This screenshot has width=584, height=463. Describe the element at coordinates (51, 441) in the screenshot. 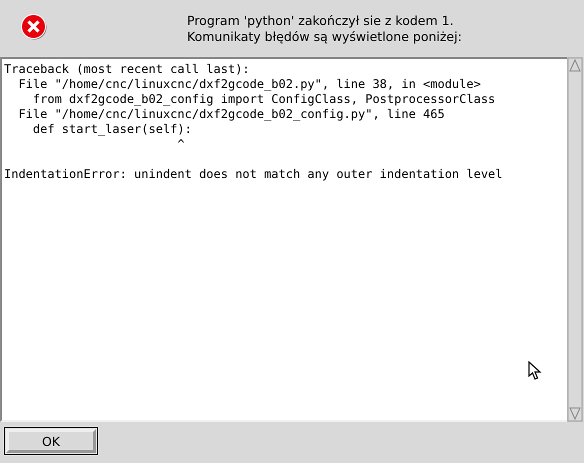

I see `ok-button: OK` at that location.